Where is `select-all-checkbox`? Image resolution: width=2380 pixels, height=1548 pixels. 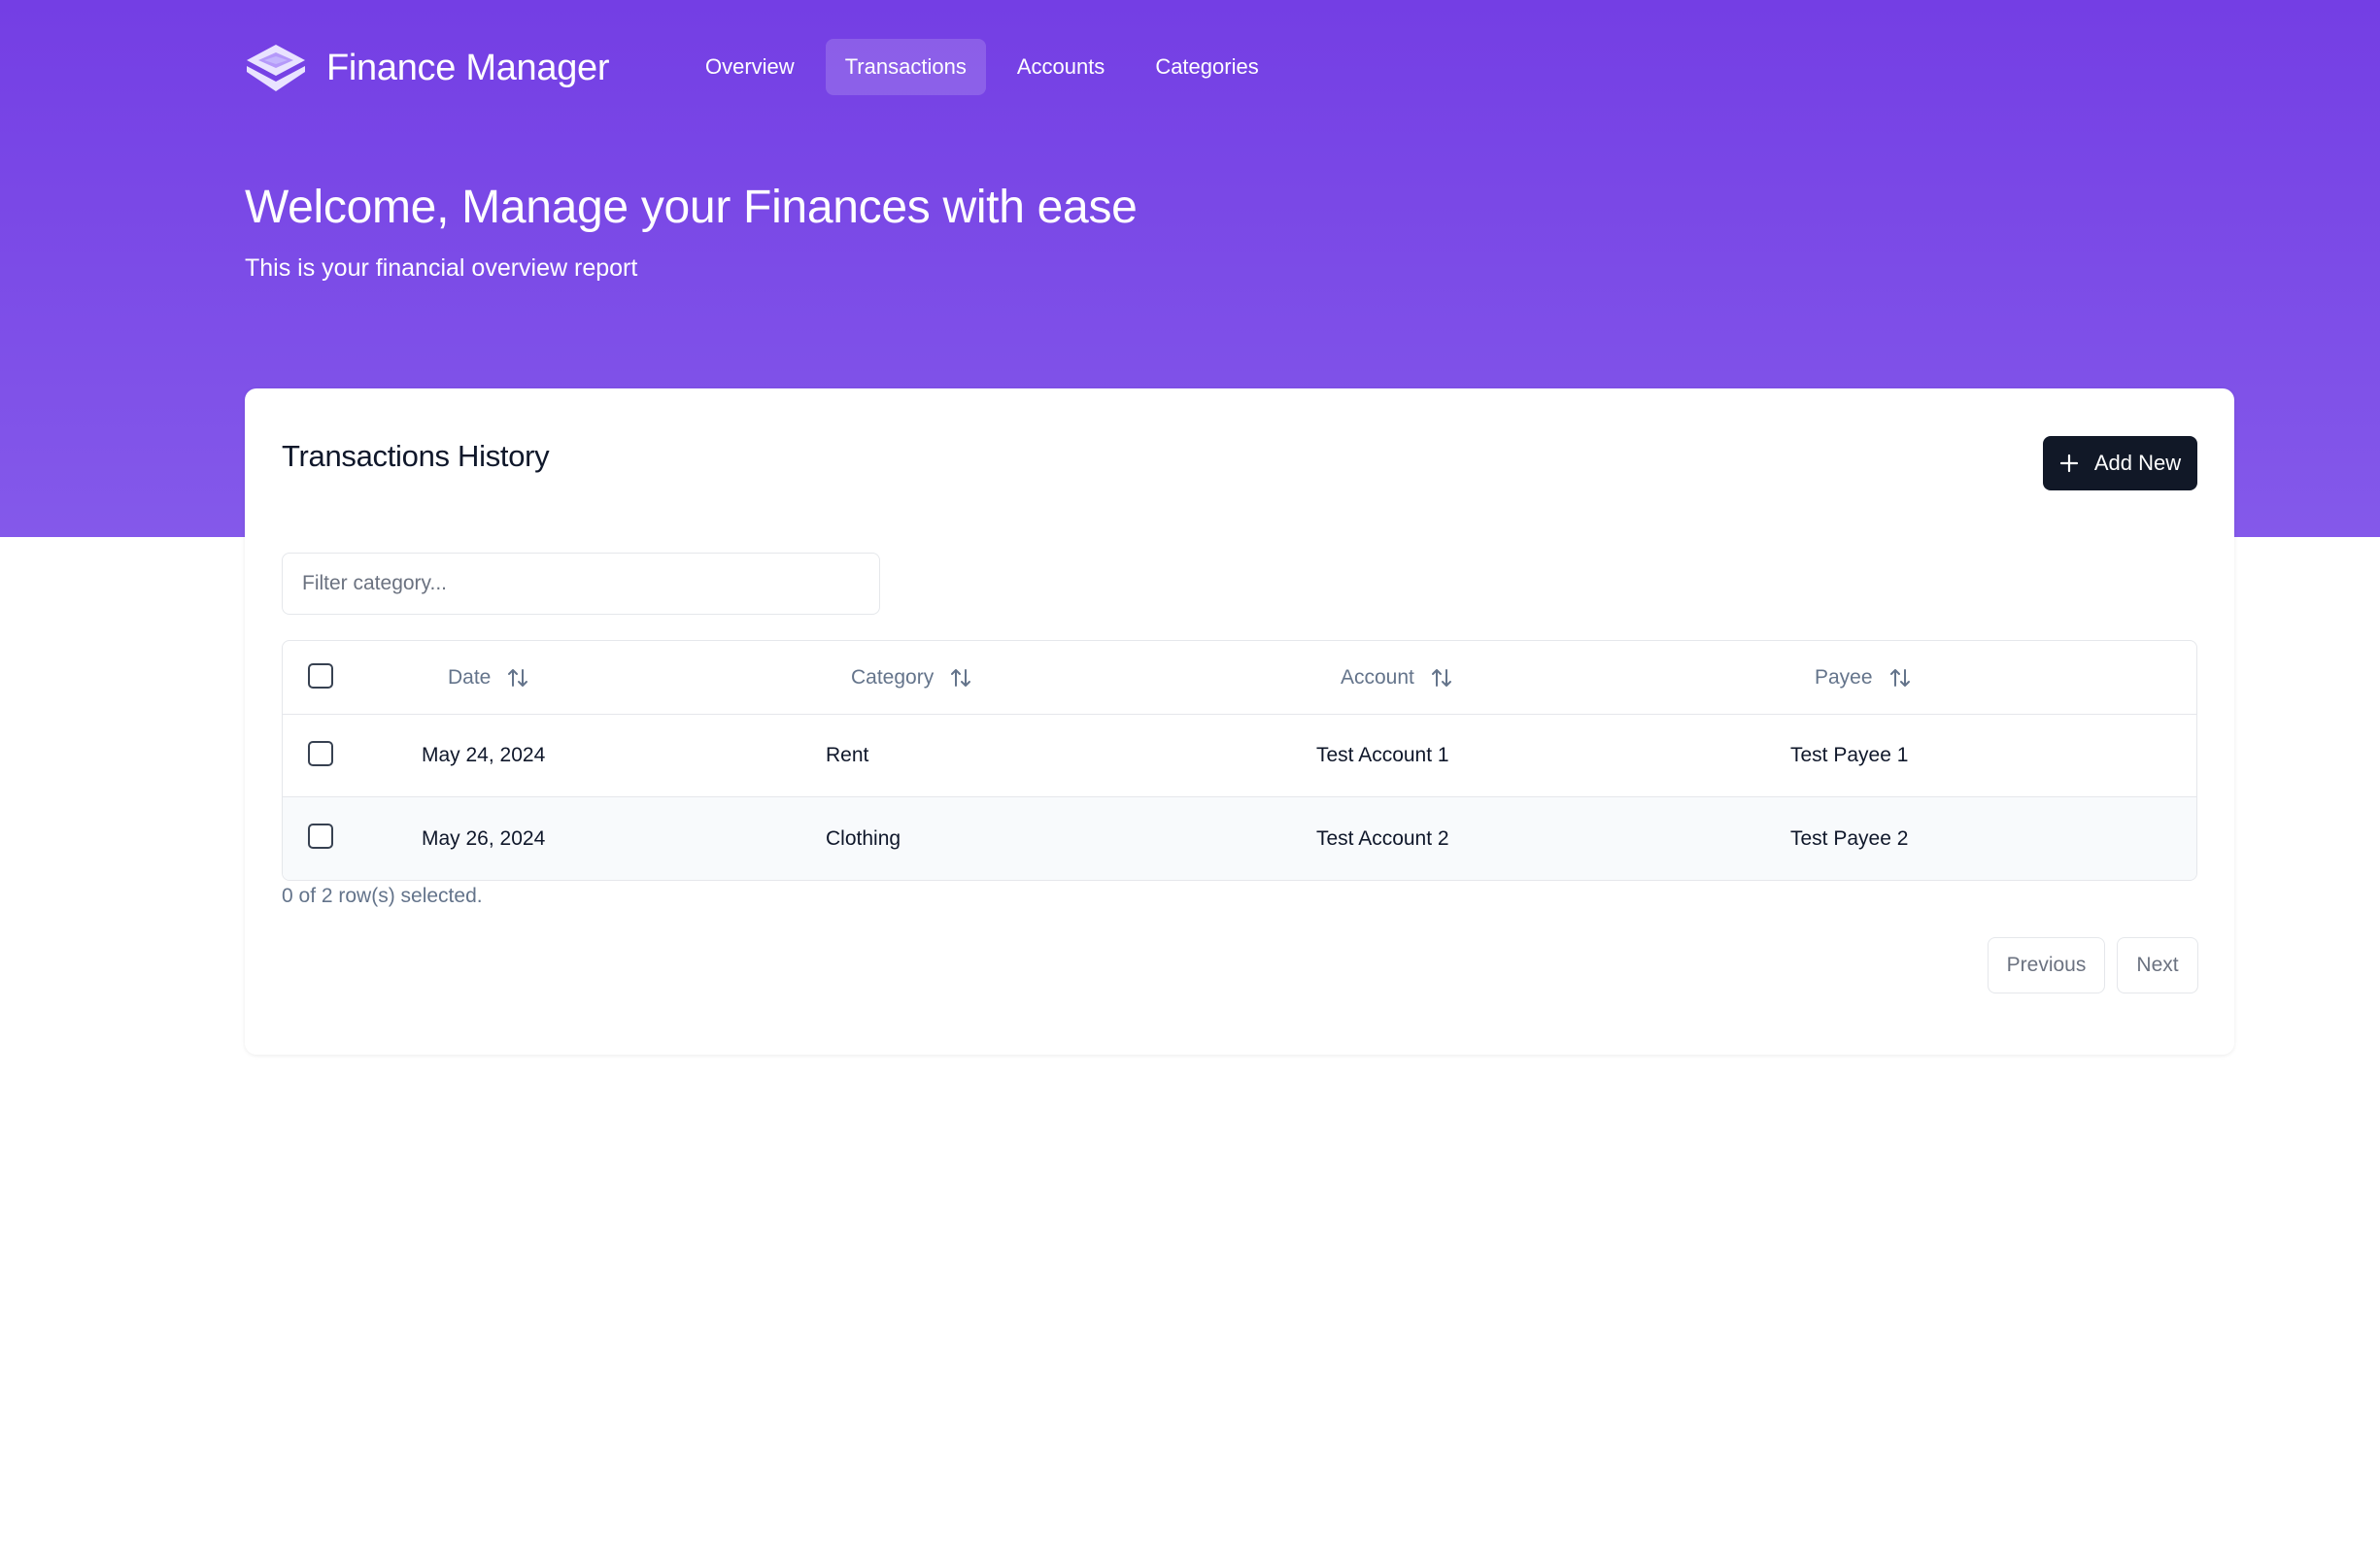
select-all-checkbox is located at coordinates (320, 676).